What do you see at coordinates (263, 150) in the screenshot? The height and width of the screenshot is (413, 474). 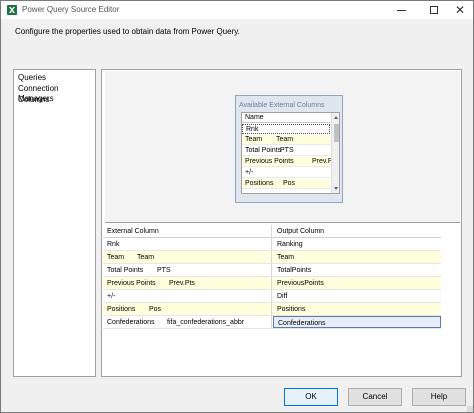 I see `column-name: Total Points` at bounding box center [263, 150].